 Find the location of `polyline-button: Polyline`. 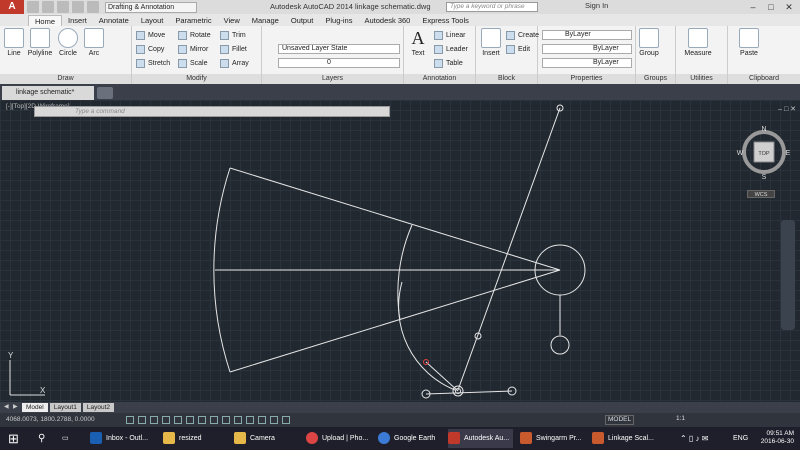

polyline-button: Polyline is located at coordinates (40, 42).